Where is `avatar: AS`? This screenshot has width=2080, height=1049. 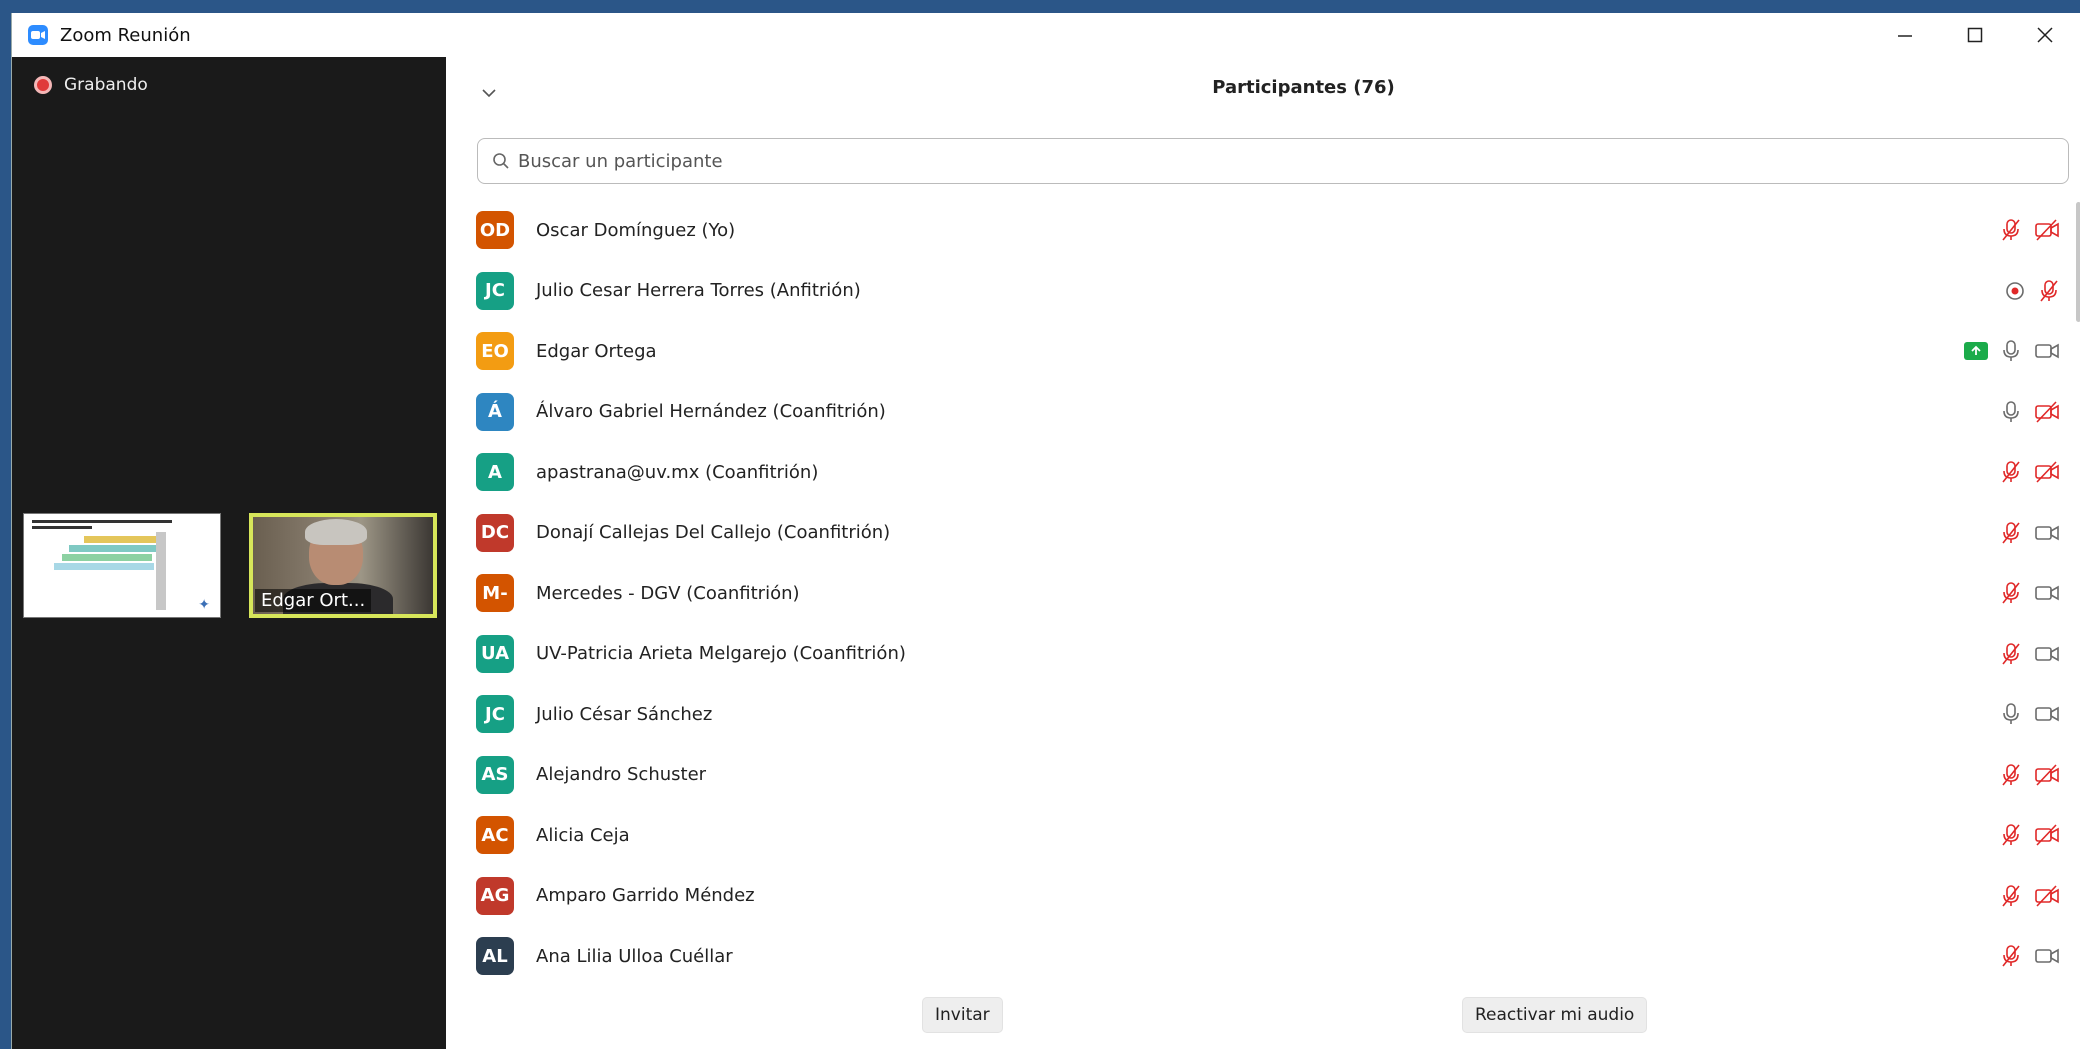 avatar: AS is located at coordinates (495, 774).